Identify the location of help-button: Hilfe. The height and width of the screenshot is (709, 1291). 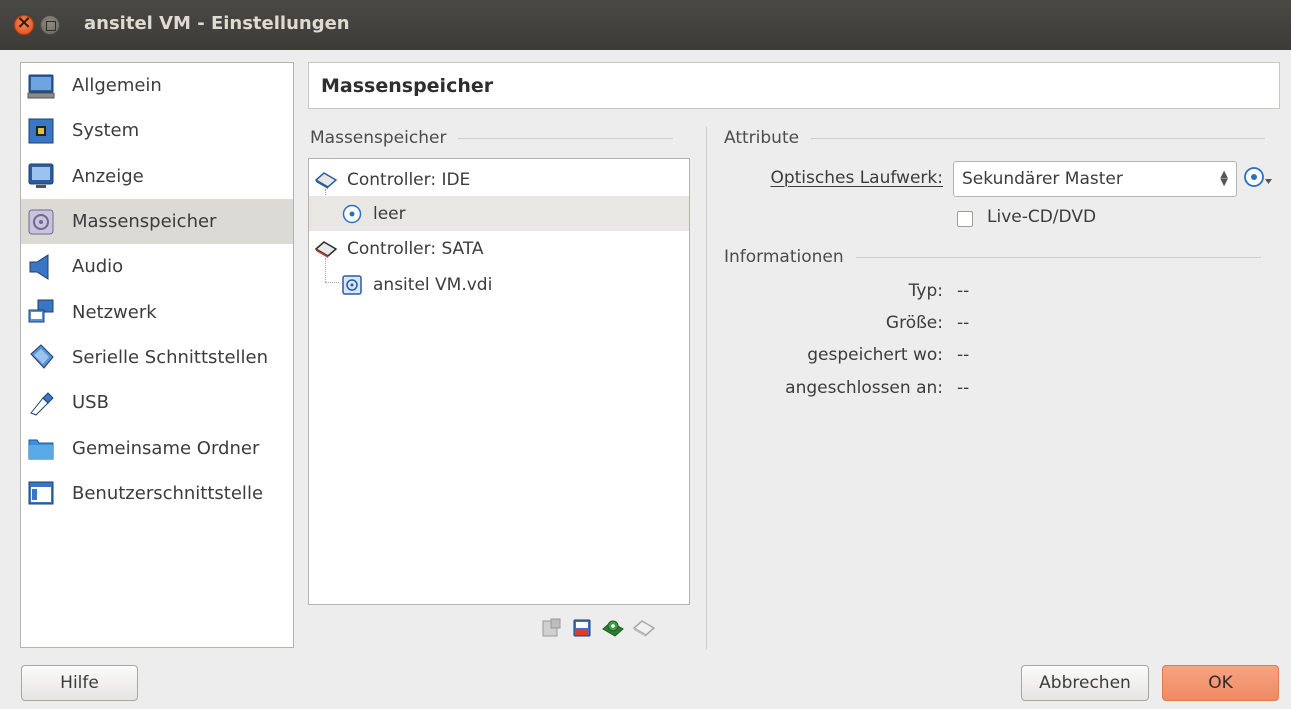
(79, 683).